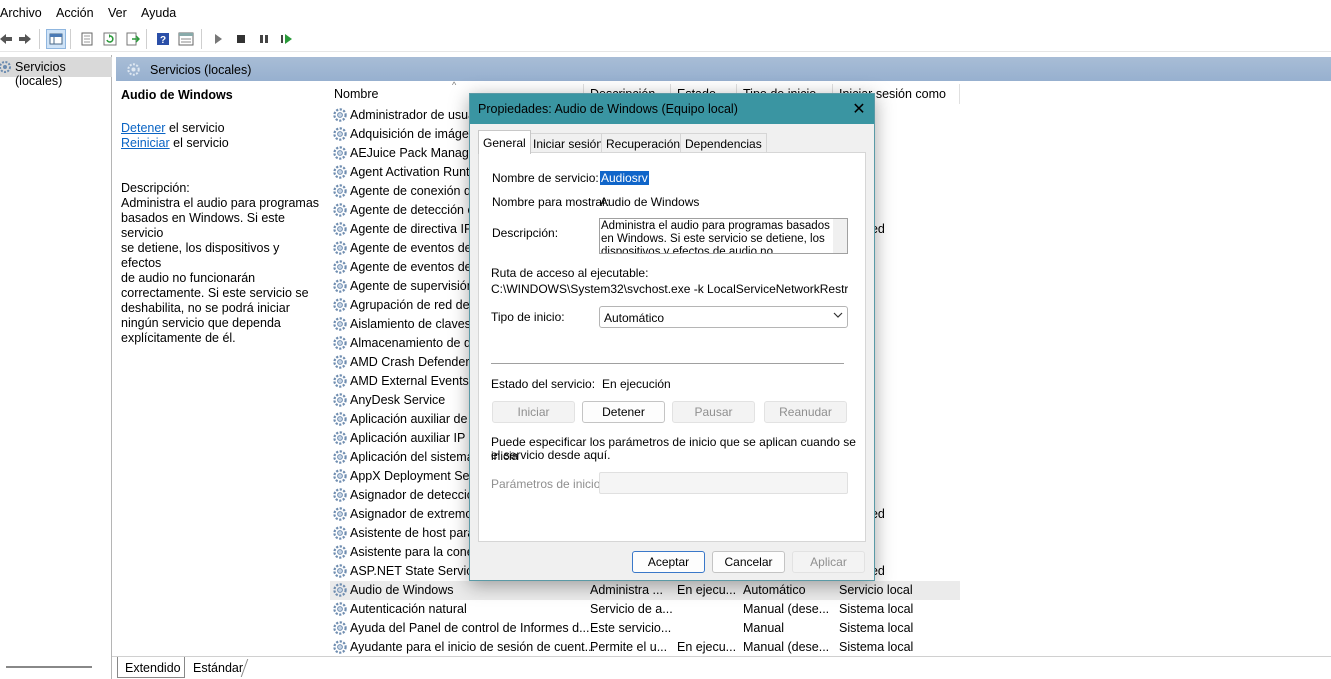 The width and height of the screenshot is (1331, 679). What do you see at coordinates (153, 668) in the screenshot?
I see `tab-extendido: Extendido` at bounding box center [153, 668].